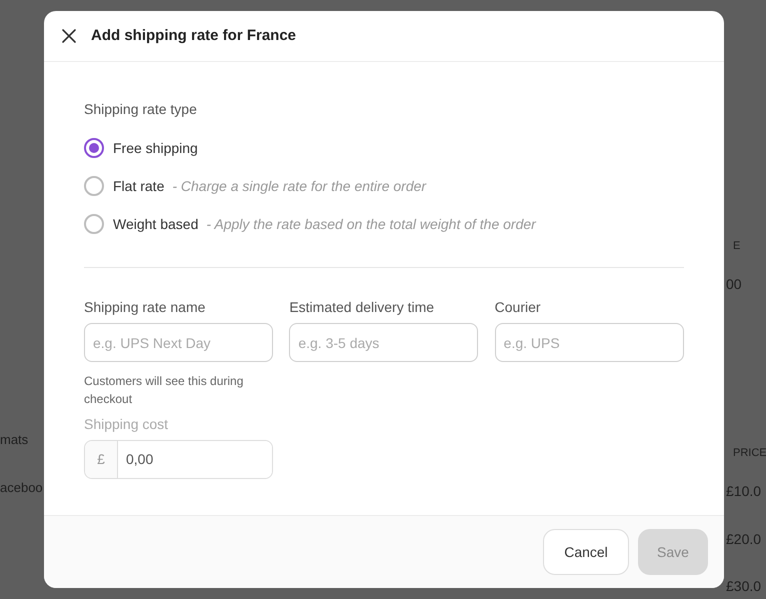 This screenshot has height=599, width=766. I want to click on table-cell-text: £20.0, so click(744, 539).